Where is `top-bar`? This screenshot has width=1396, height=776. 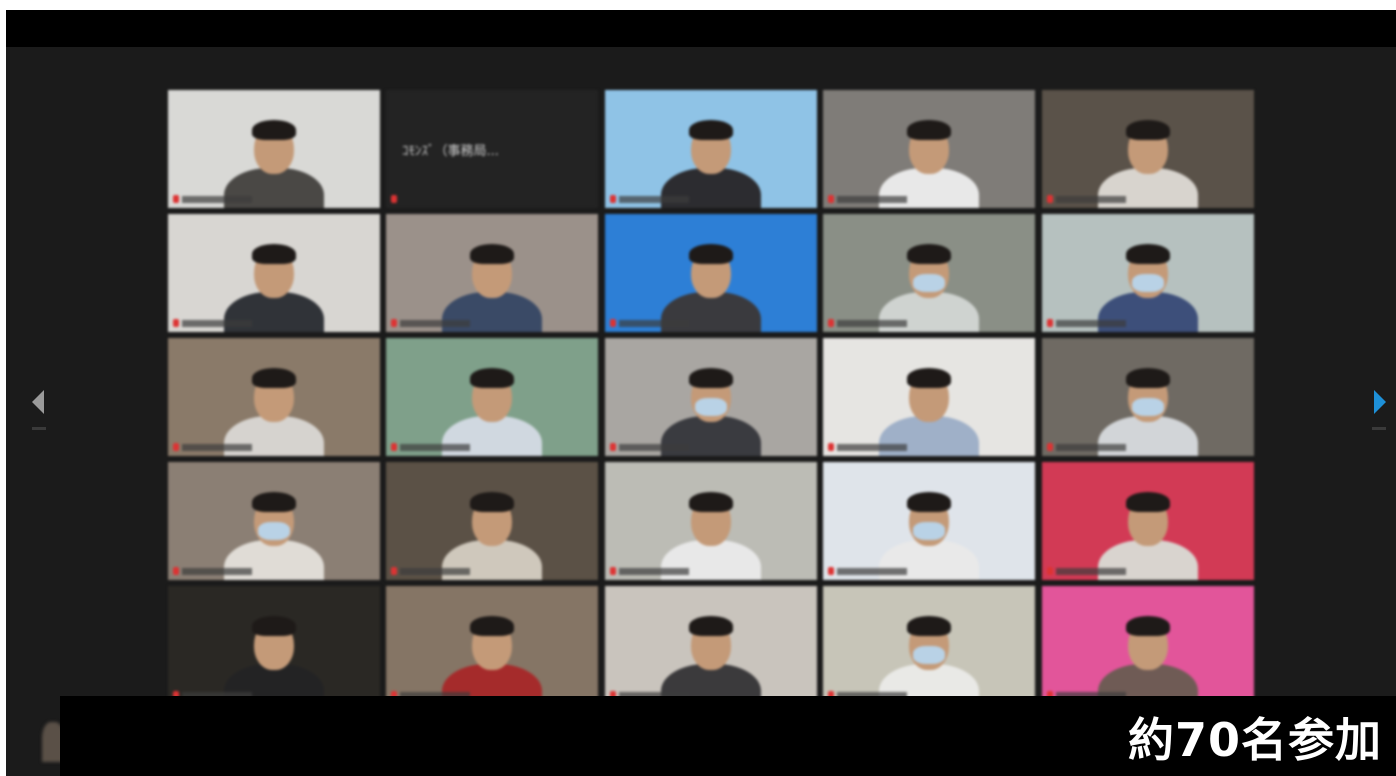 top-bar is located at coordinates (701, 28).